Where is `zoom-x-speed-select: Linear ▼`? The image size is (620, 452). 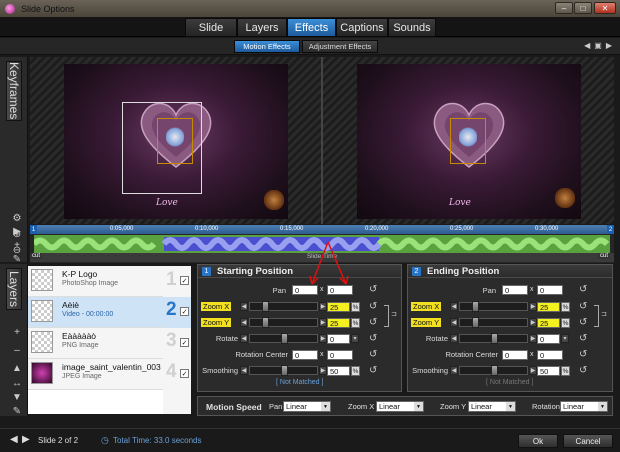
zoom-x-speed-select: Linear ▼ is located at coordinates (400, 406).